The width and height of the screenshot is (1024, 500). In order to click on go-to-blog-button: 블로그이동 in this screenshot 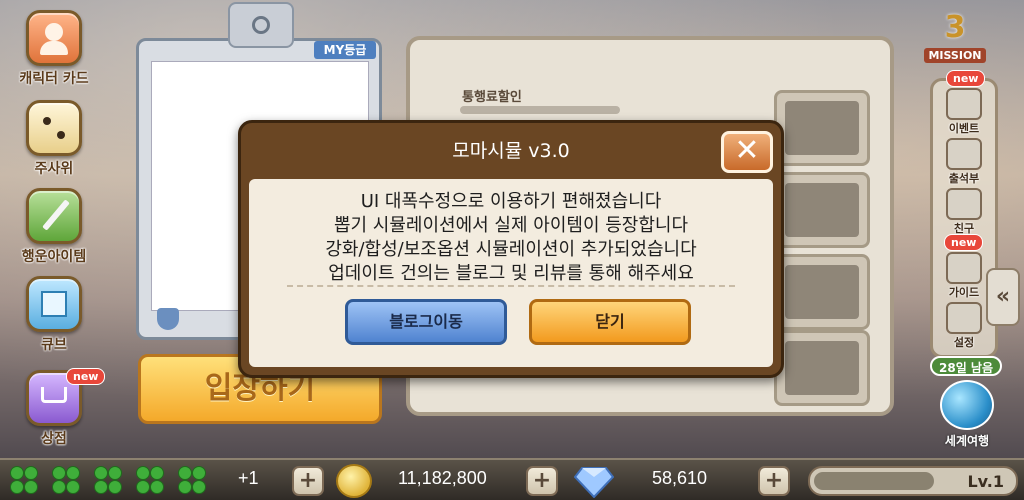, I will do `click(426, 322)`.